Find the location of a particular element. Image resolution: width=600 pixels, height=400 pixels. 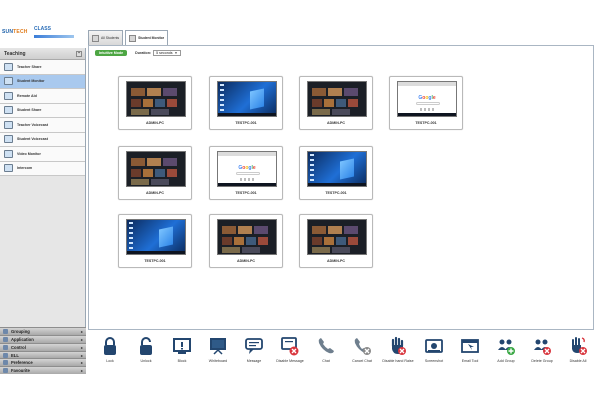

screen-preview: Google is located at coordinates (247, 169).